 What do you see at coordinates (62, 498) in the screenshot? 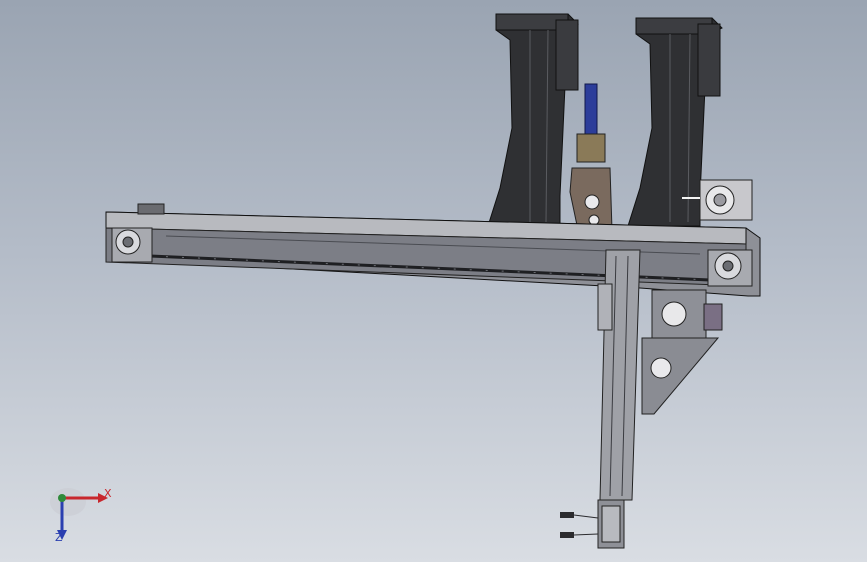
I see `y-axis-dot` at bounding box center [62, 498].